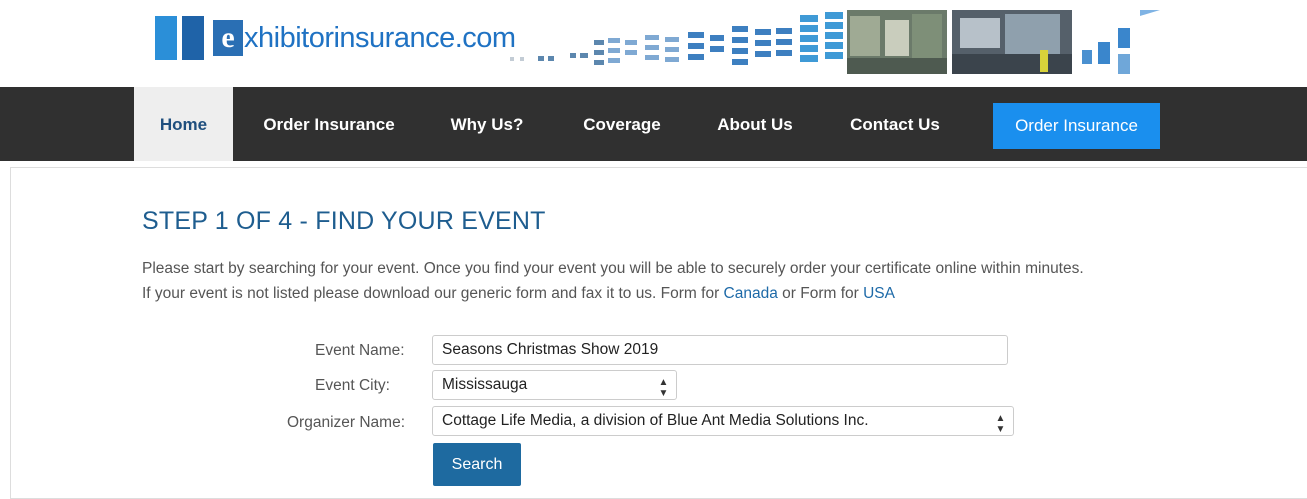 The width and height of the screenshot is (1307, 499). Describe the element at coordinates (228, 38) in the screenshot. I see `logo-letter-mark: e` at that location.